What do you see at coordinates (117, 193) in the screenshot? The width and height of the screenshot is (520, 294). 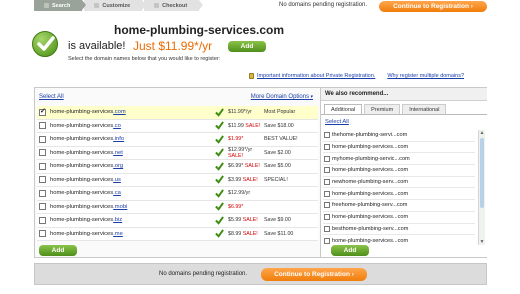 I see `domain-tld-link: .ca` at bounding box center [117, 193].